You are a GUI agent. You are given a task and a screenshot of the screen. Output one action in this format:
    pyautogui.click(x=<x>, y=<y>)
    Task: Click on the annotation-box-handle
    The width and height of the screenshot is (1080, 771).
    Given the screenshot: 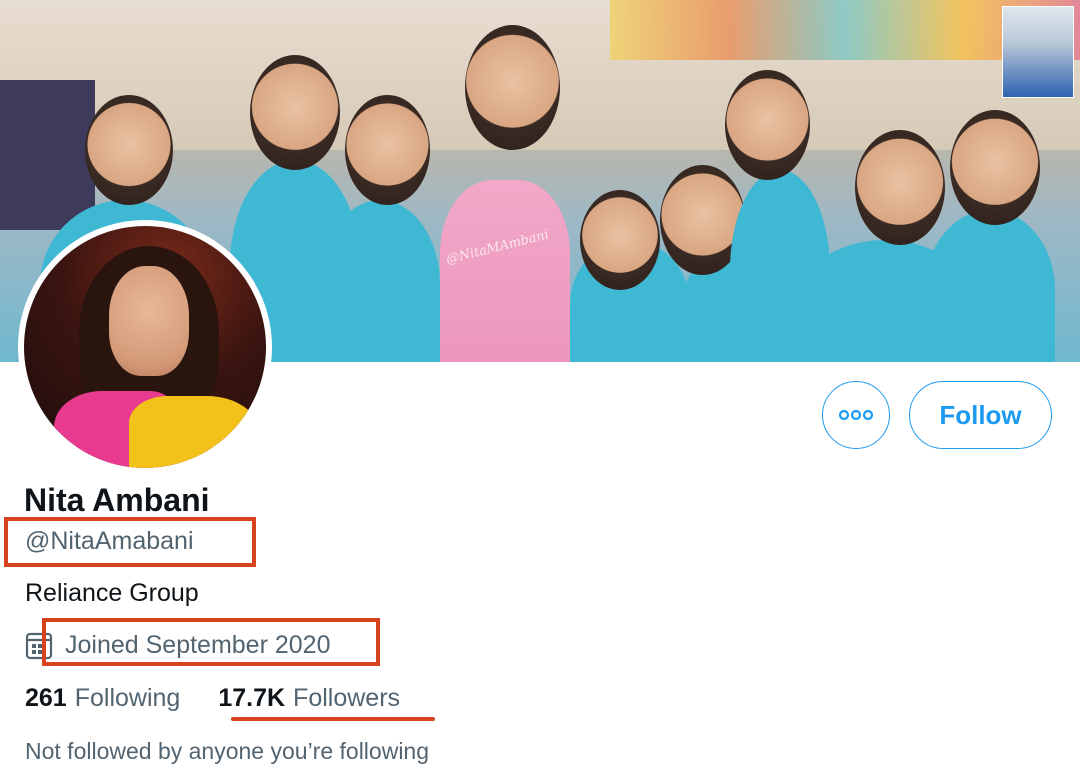 What is the action you would take?
    pyautogui.click(x=130, y=542)
    